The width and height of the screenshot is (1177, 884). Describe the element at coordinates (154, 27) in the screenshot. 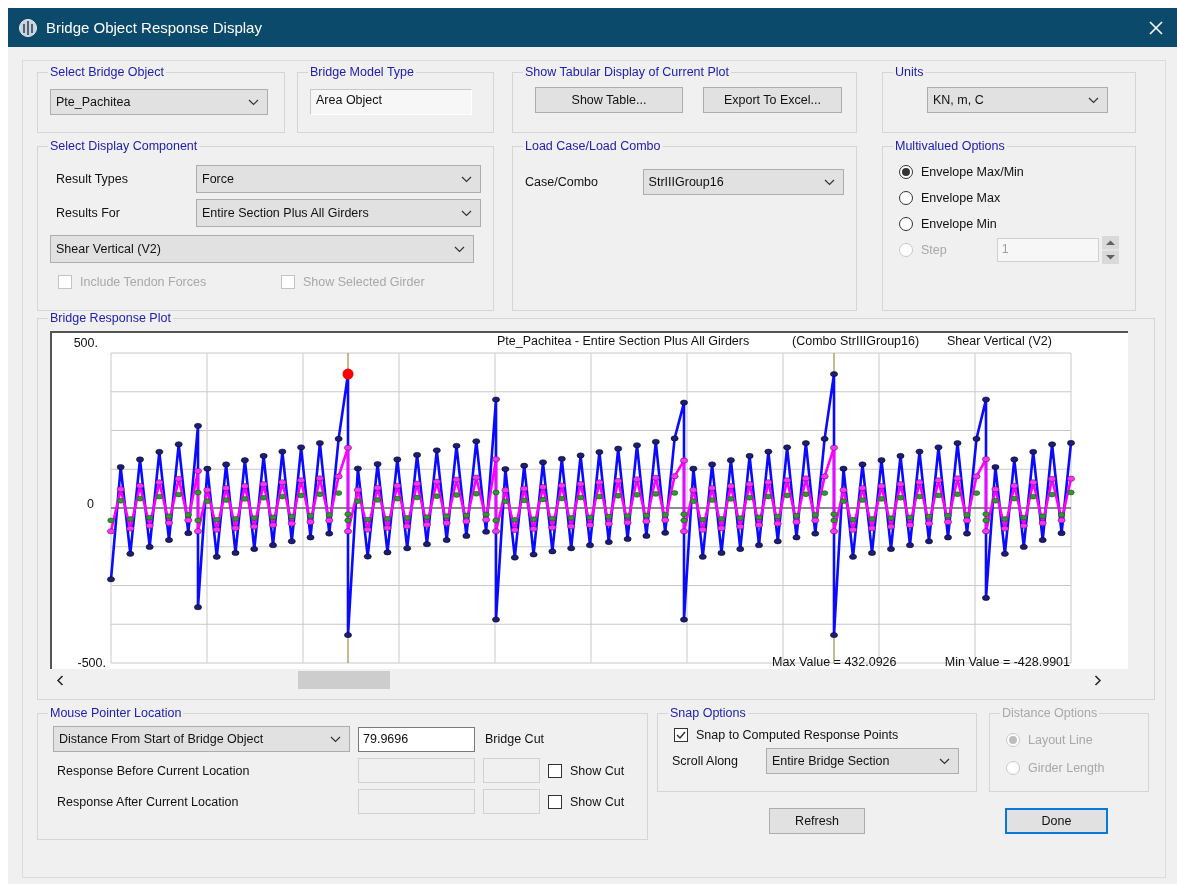

I see `window-title: Bridge Object Response Display` at that location.